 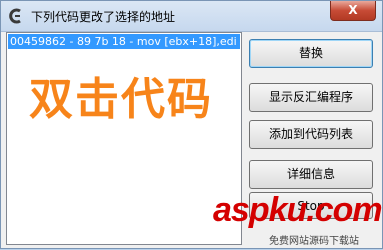 I want to click on close-button: X, so click(x=353, y=11).